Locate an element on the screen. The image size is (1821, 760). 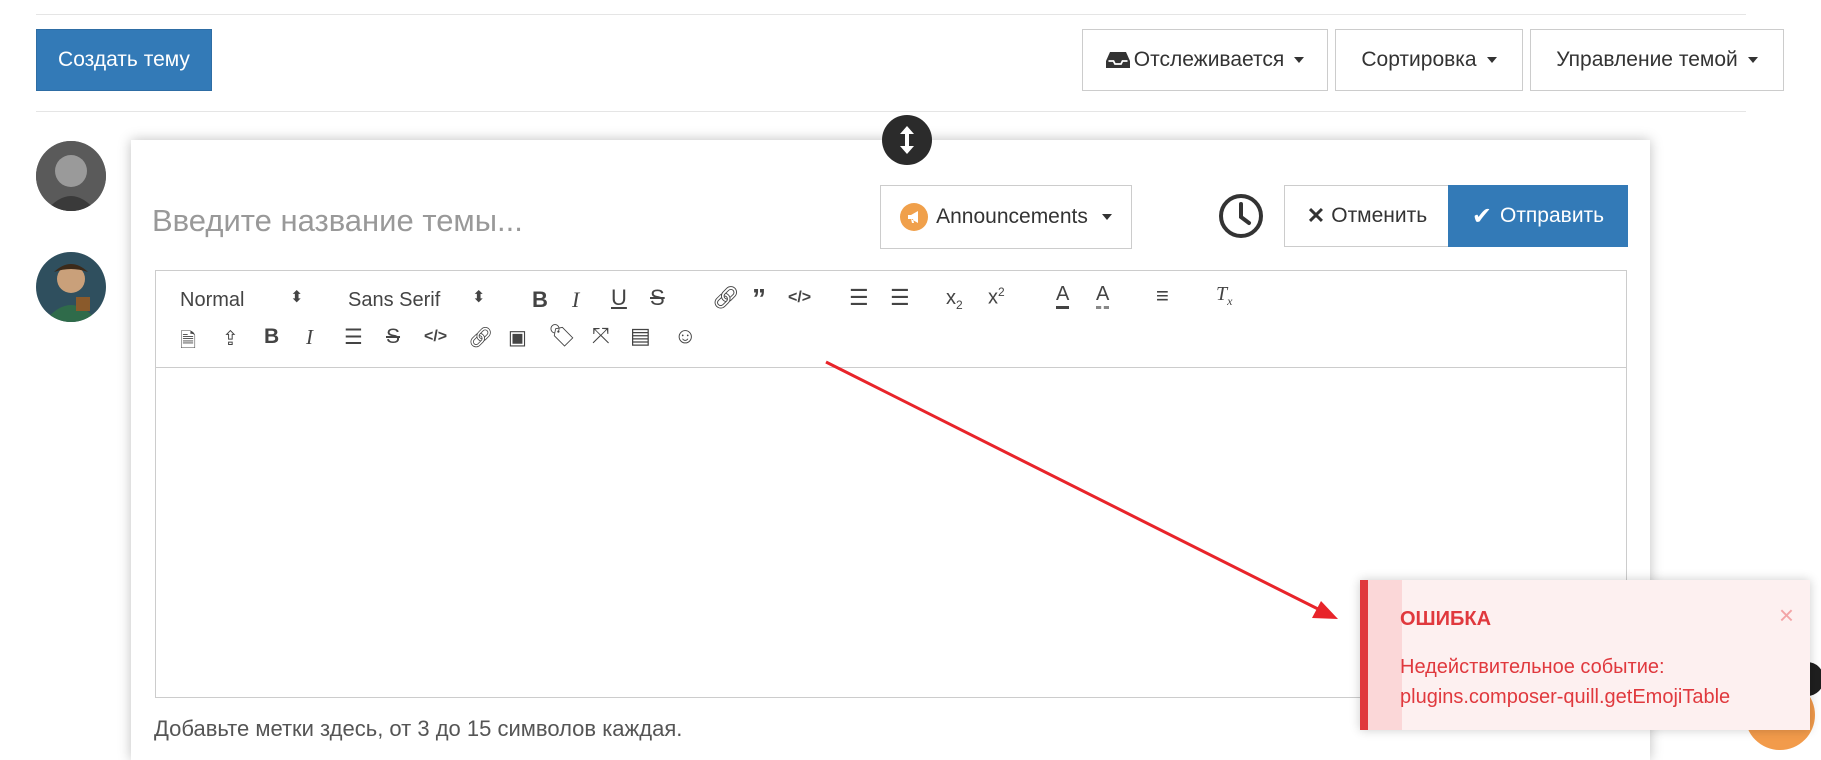
toast-message-line1: Недействительное событие: is located at coordinates (1532, 667).